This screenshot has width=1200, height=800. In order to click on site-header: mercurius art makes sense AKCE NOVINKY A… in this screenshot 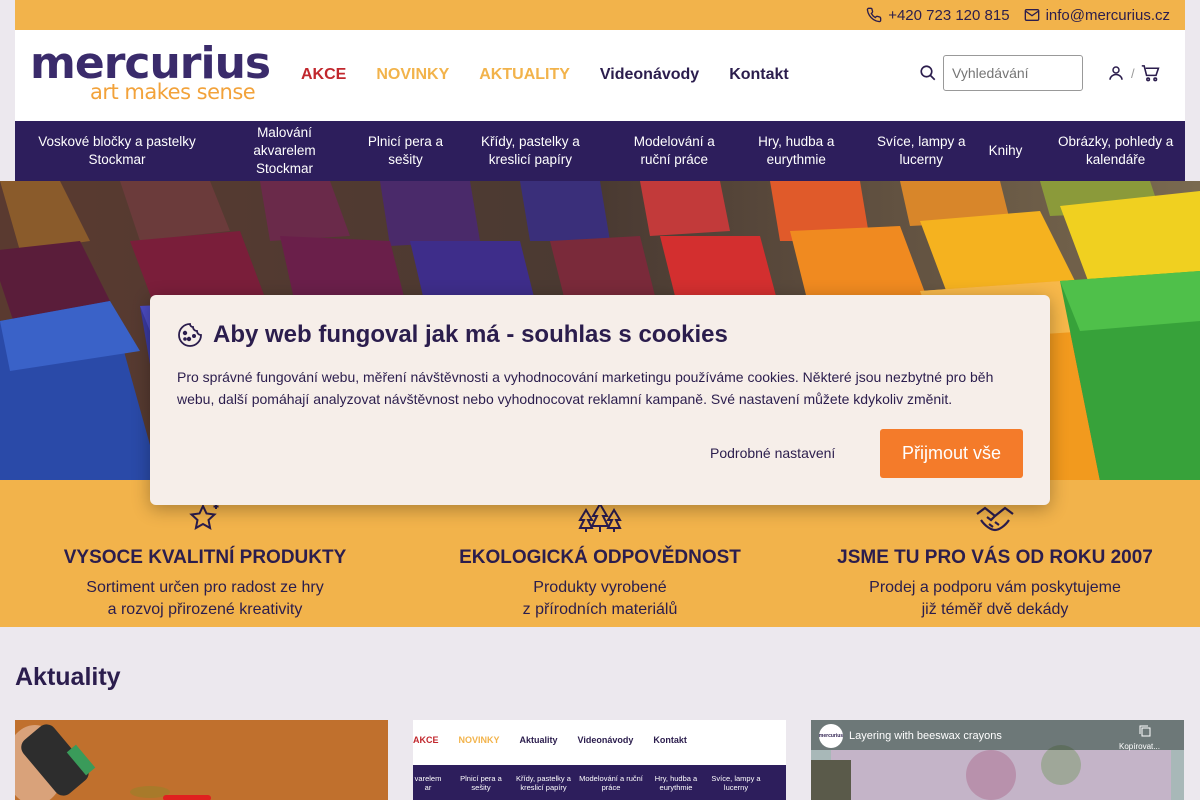, I will do `click(600, 75)`.